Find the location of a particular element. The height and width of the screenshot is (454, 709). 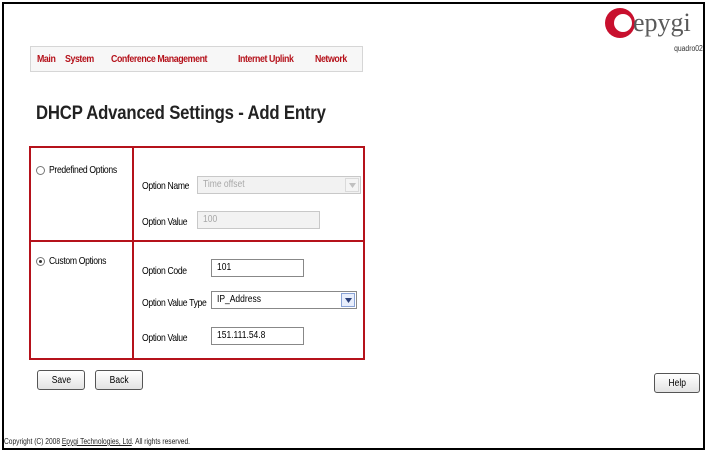

predefined-options-radio is located at coordinates (40, 170).